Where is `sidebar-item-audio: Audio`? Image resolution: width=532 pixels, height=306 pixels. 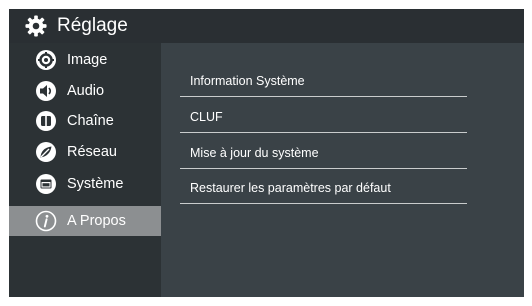
sidebar-item-audio: Audio is located at coordinates (85, 91).